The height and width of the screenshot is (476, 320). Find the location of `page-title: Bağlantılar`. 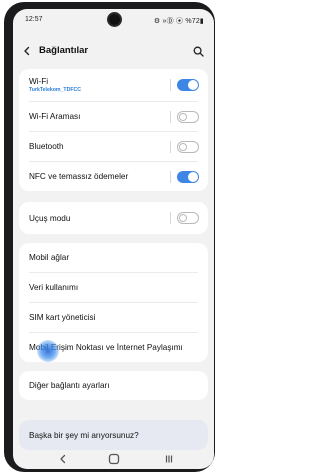

page-title: Bağlantılar is located at coordinates (64, 50).